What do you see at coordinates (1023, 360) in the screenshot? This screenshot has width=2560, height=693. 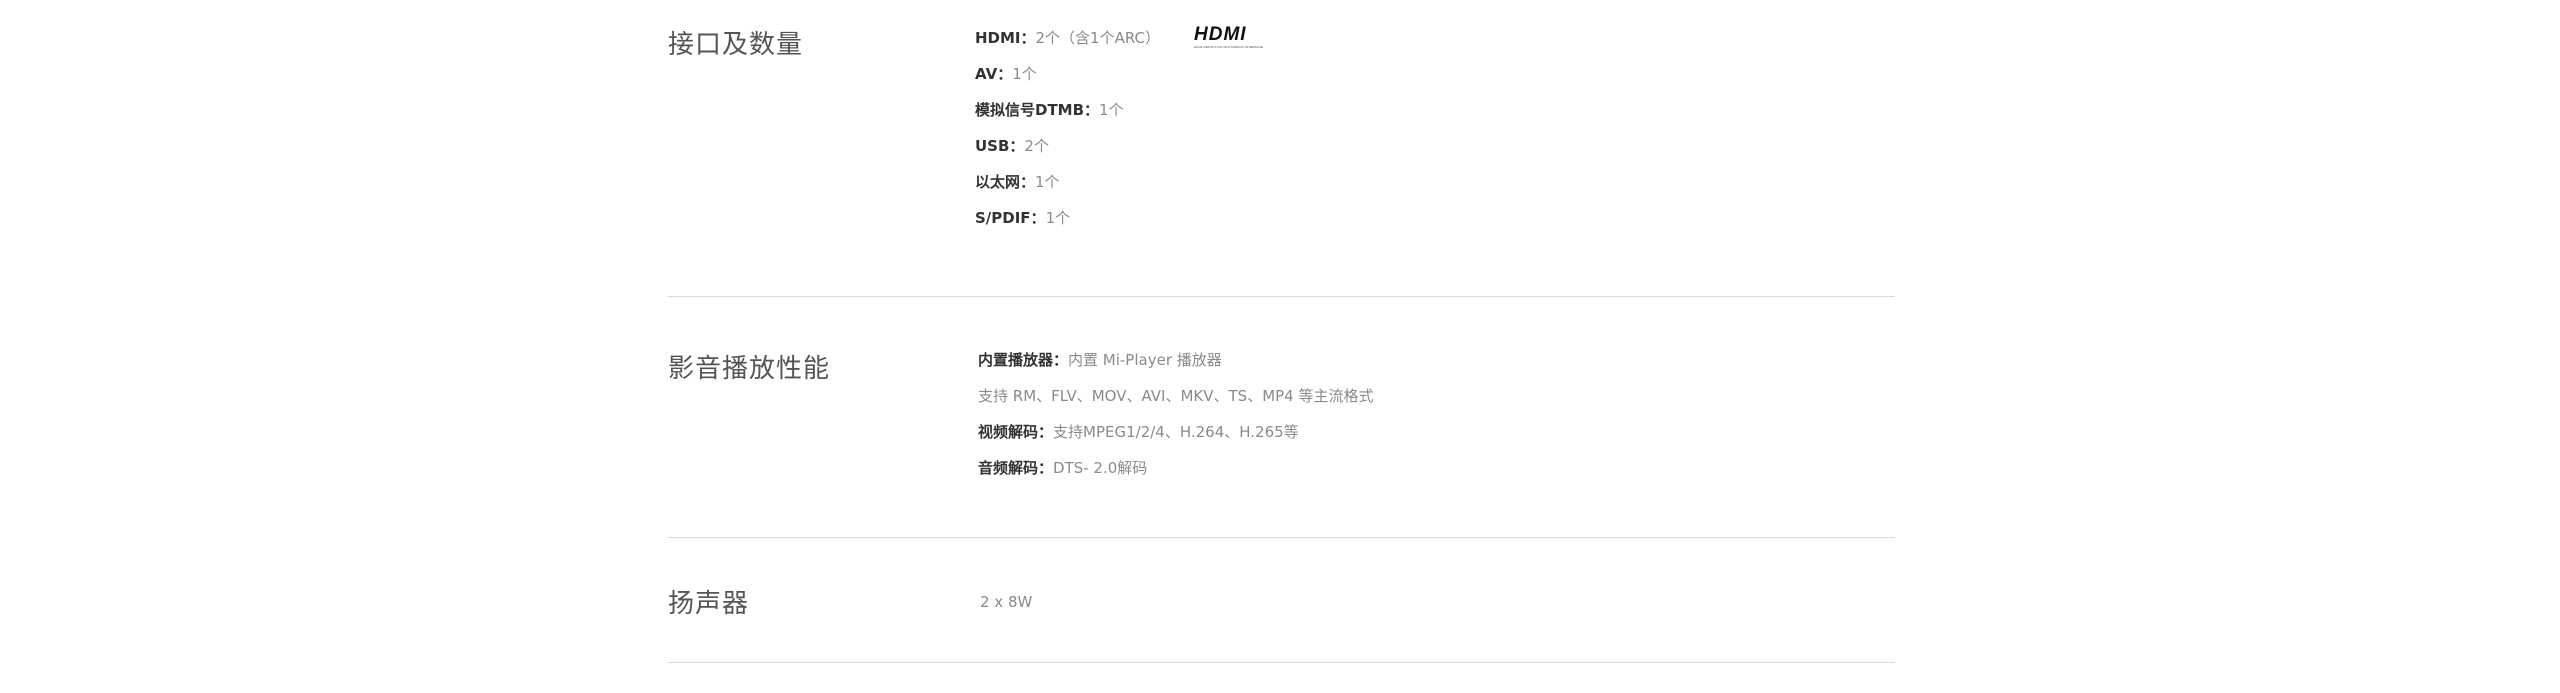 I see `spec-key: 内置播放器：` at bounding box center [1023, 360].